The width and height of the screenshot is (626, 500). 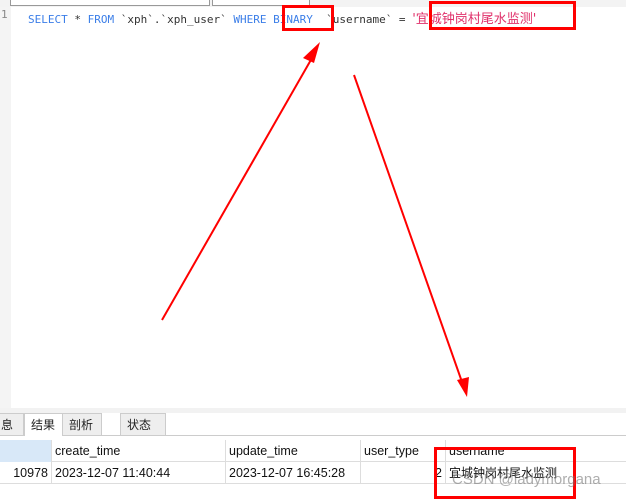 I want to click on cell-update-time: 2023-12-07 16:45:28, so click(x=293, y=473).